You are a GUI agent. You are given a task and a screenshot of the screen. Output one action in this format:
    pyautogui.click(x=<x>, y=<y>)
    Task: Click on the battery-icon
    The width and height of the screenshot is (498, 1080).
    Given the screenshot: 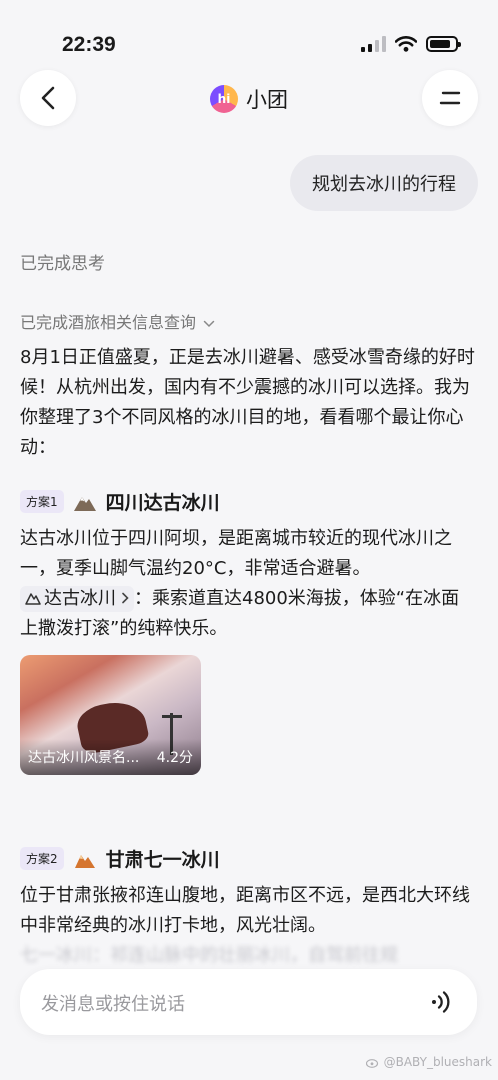 What is the action you would take?
    pyautogui.click(x=443, y=44)
    